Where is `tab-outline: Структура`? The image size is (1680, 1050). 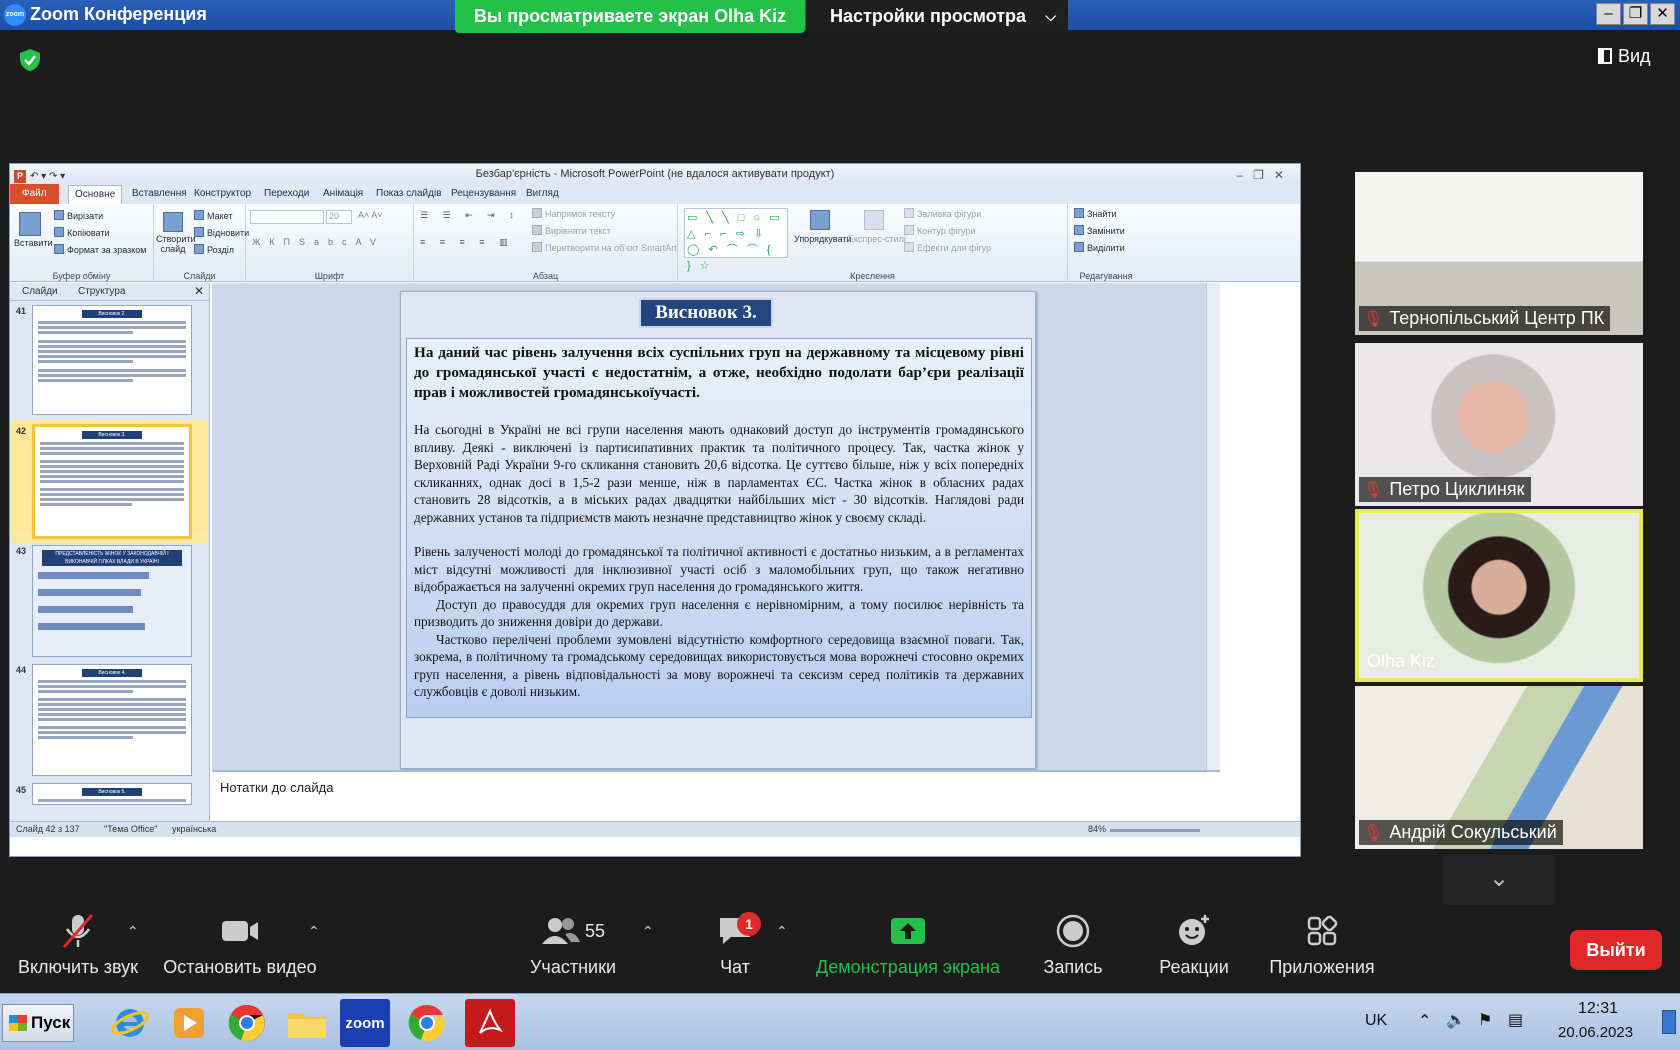
tab-outline: Структура is located at coordinates (101, 291).